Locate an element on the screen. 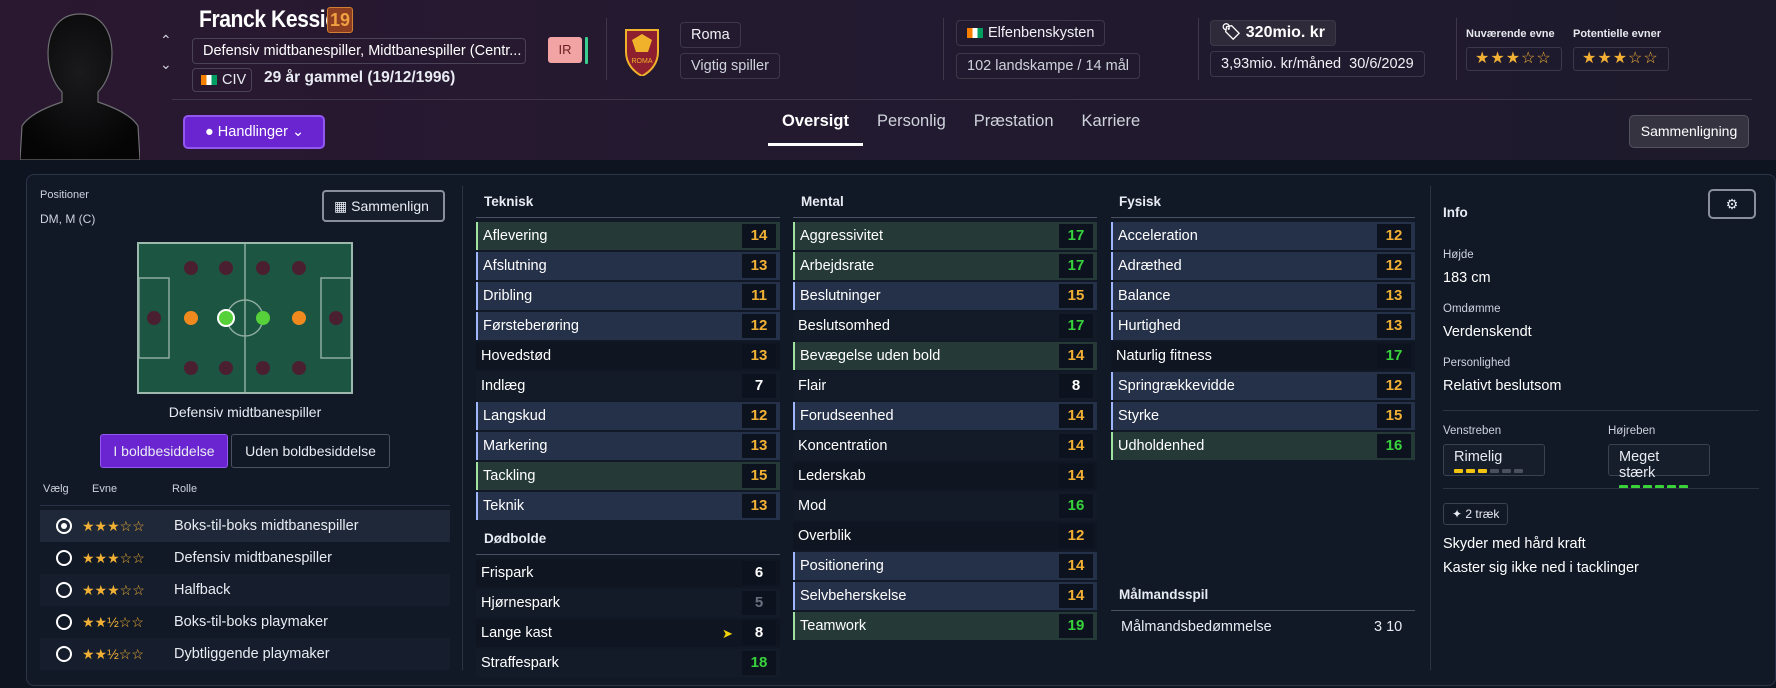 This screenshot has width=1776, height=688. role-row: ★★★☆☆ Defensiv midtbanespiller is located at coordinates (245, 558).